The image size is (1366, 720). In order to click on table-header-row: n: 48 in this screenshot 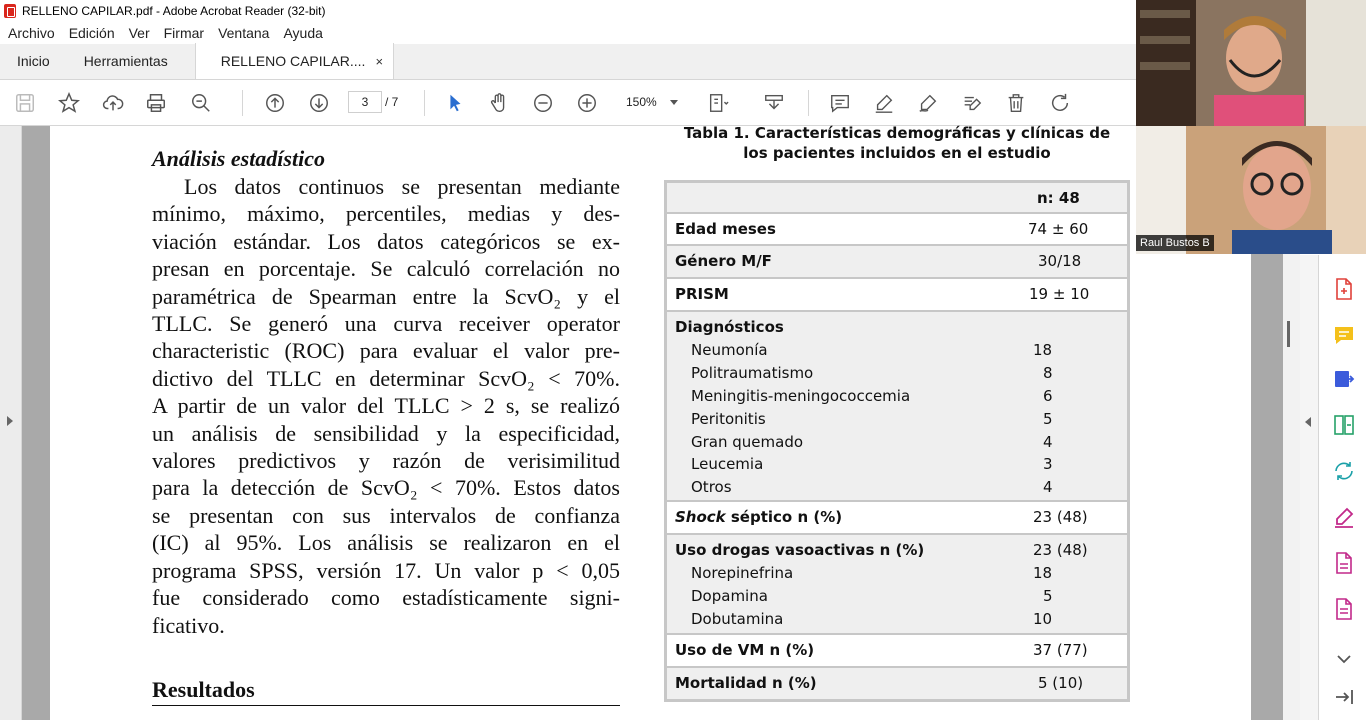, I will do `click(897, 197)`.